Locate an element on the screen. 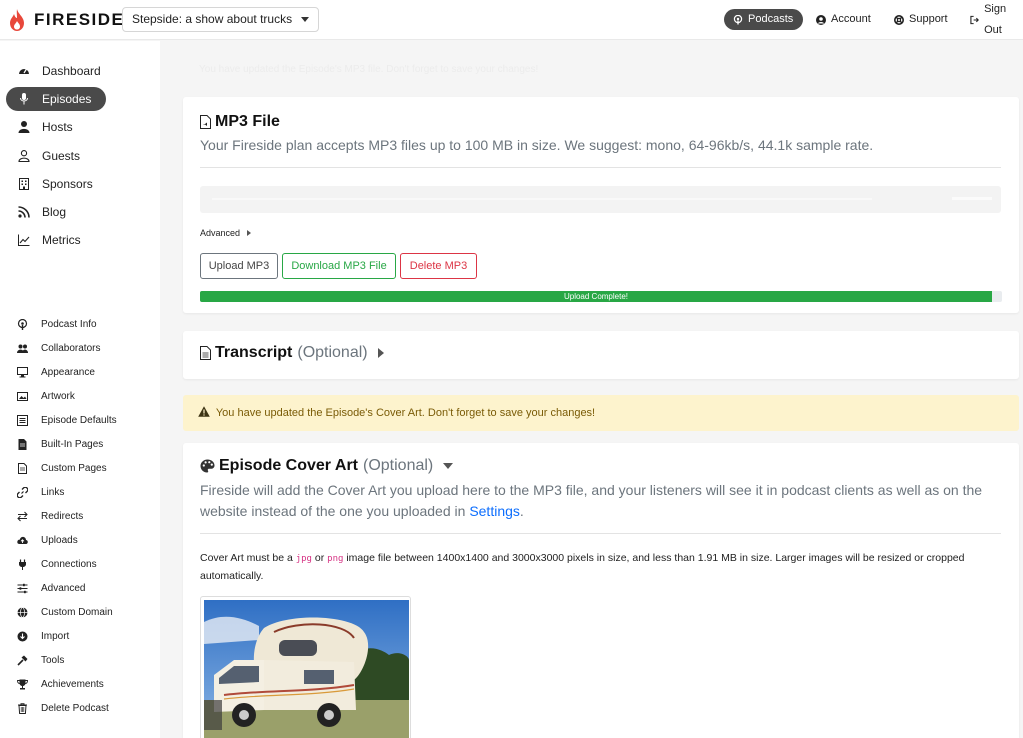 This screenshot has height=738, width=1023. show-selector: Stepside: a show about trucks is located at coordinates (221, 19).